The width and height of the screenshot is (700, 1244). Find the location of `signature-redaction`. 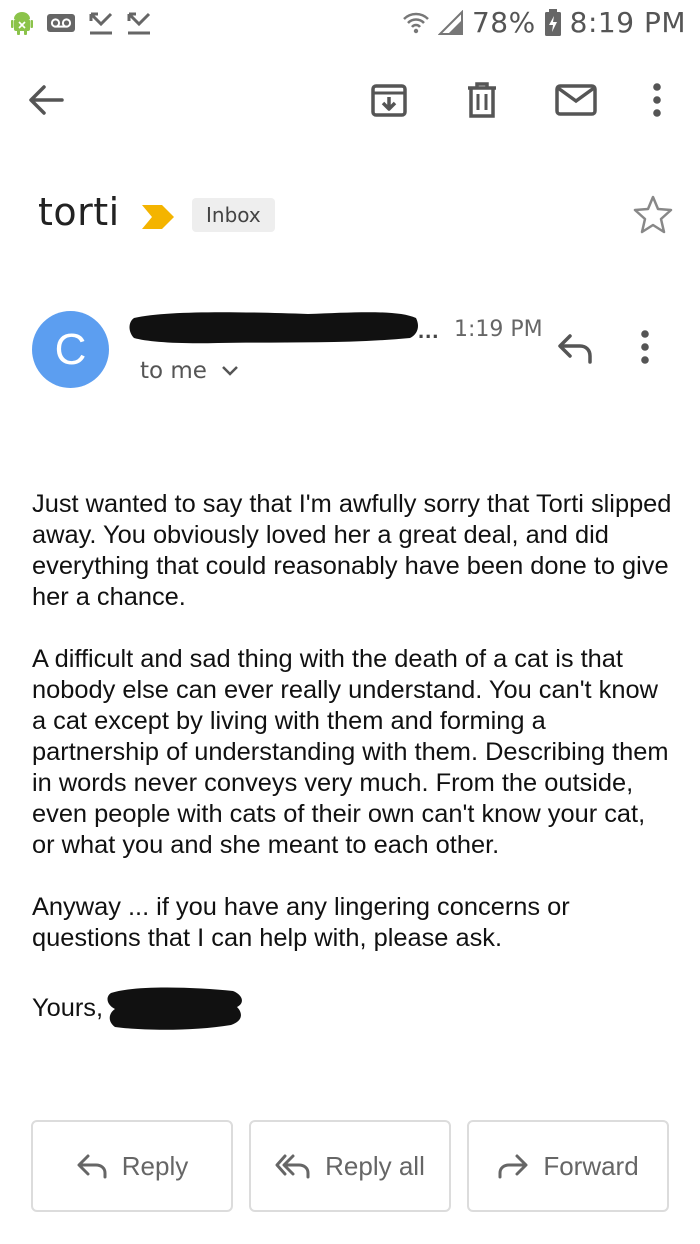

signature-redaction is located at coordinates (174, 1008).